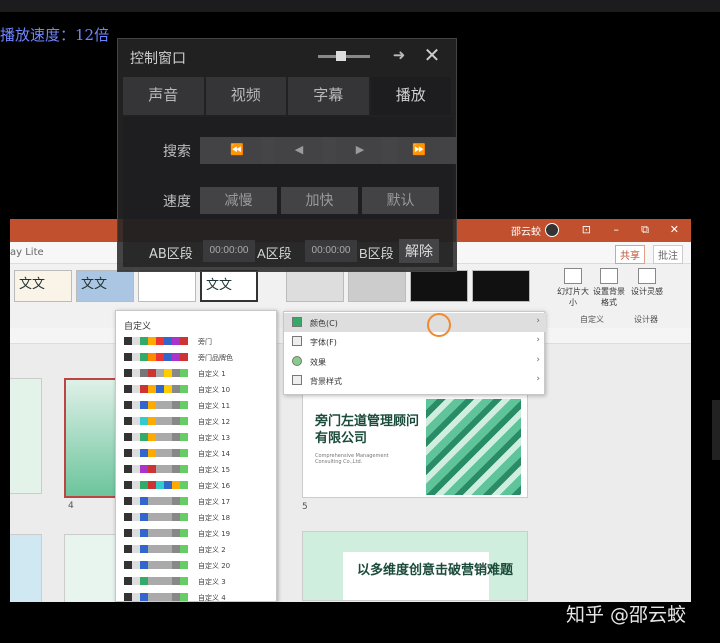  Describe the element at coordinates (177, 152) in the screenshot. I see `search-label: 搜索` at that location.